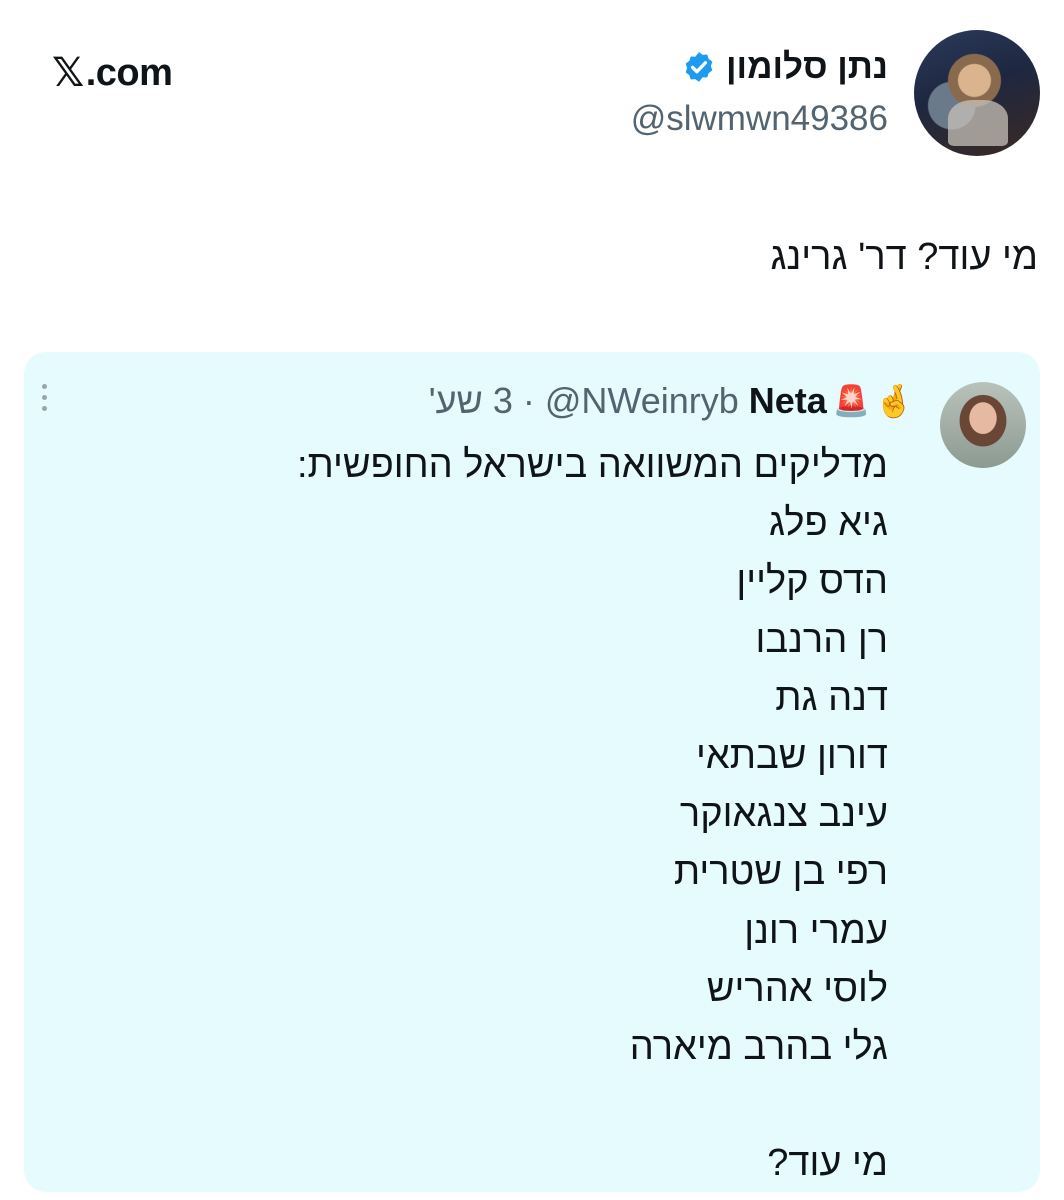 Image resolution: width=1064 pixels, height=1200 pixels. I want to click on quote-header: 🤞 🚨 Neta @NWeinryb · 3 שע', so click(671, 401).